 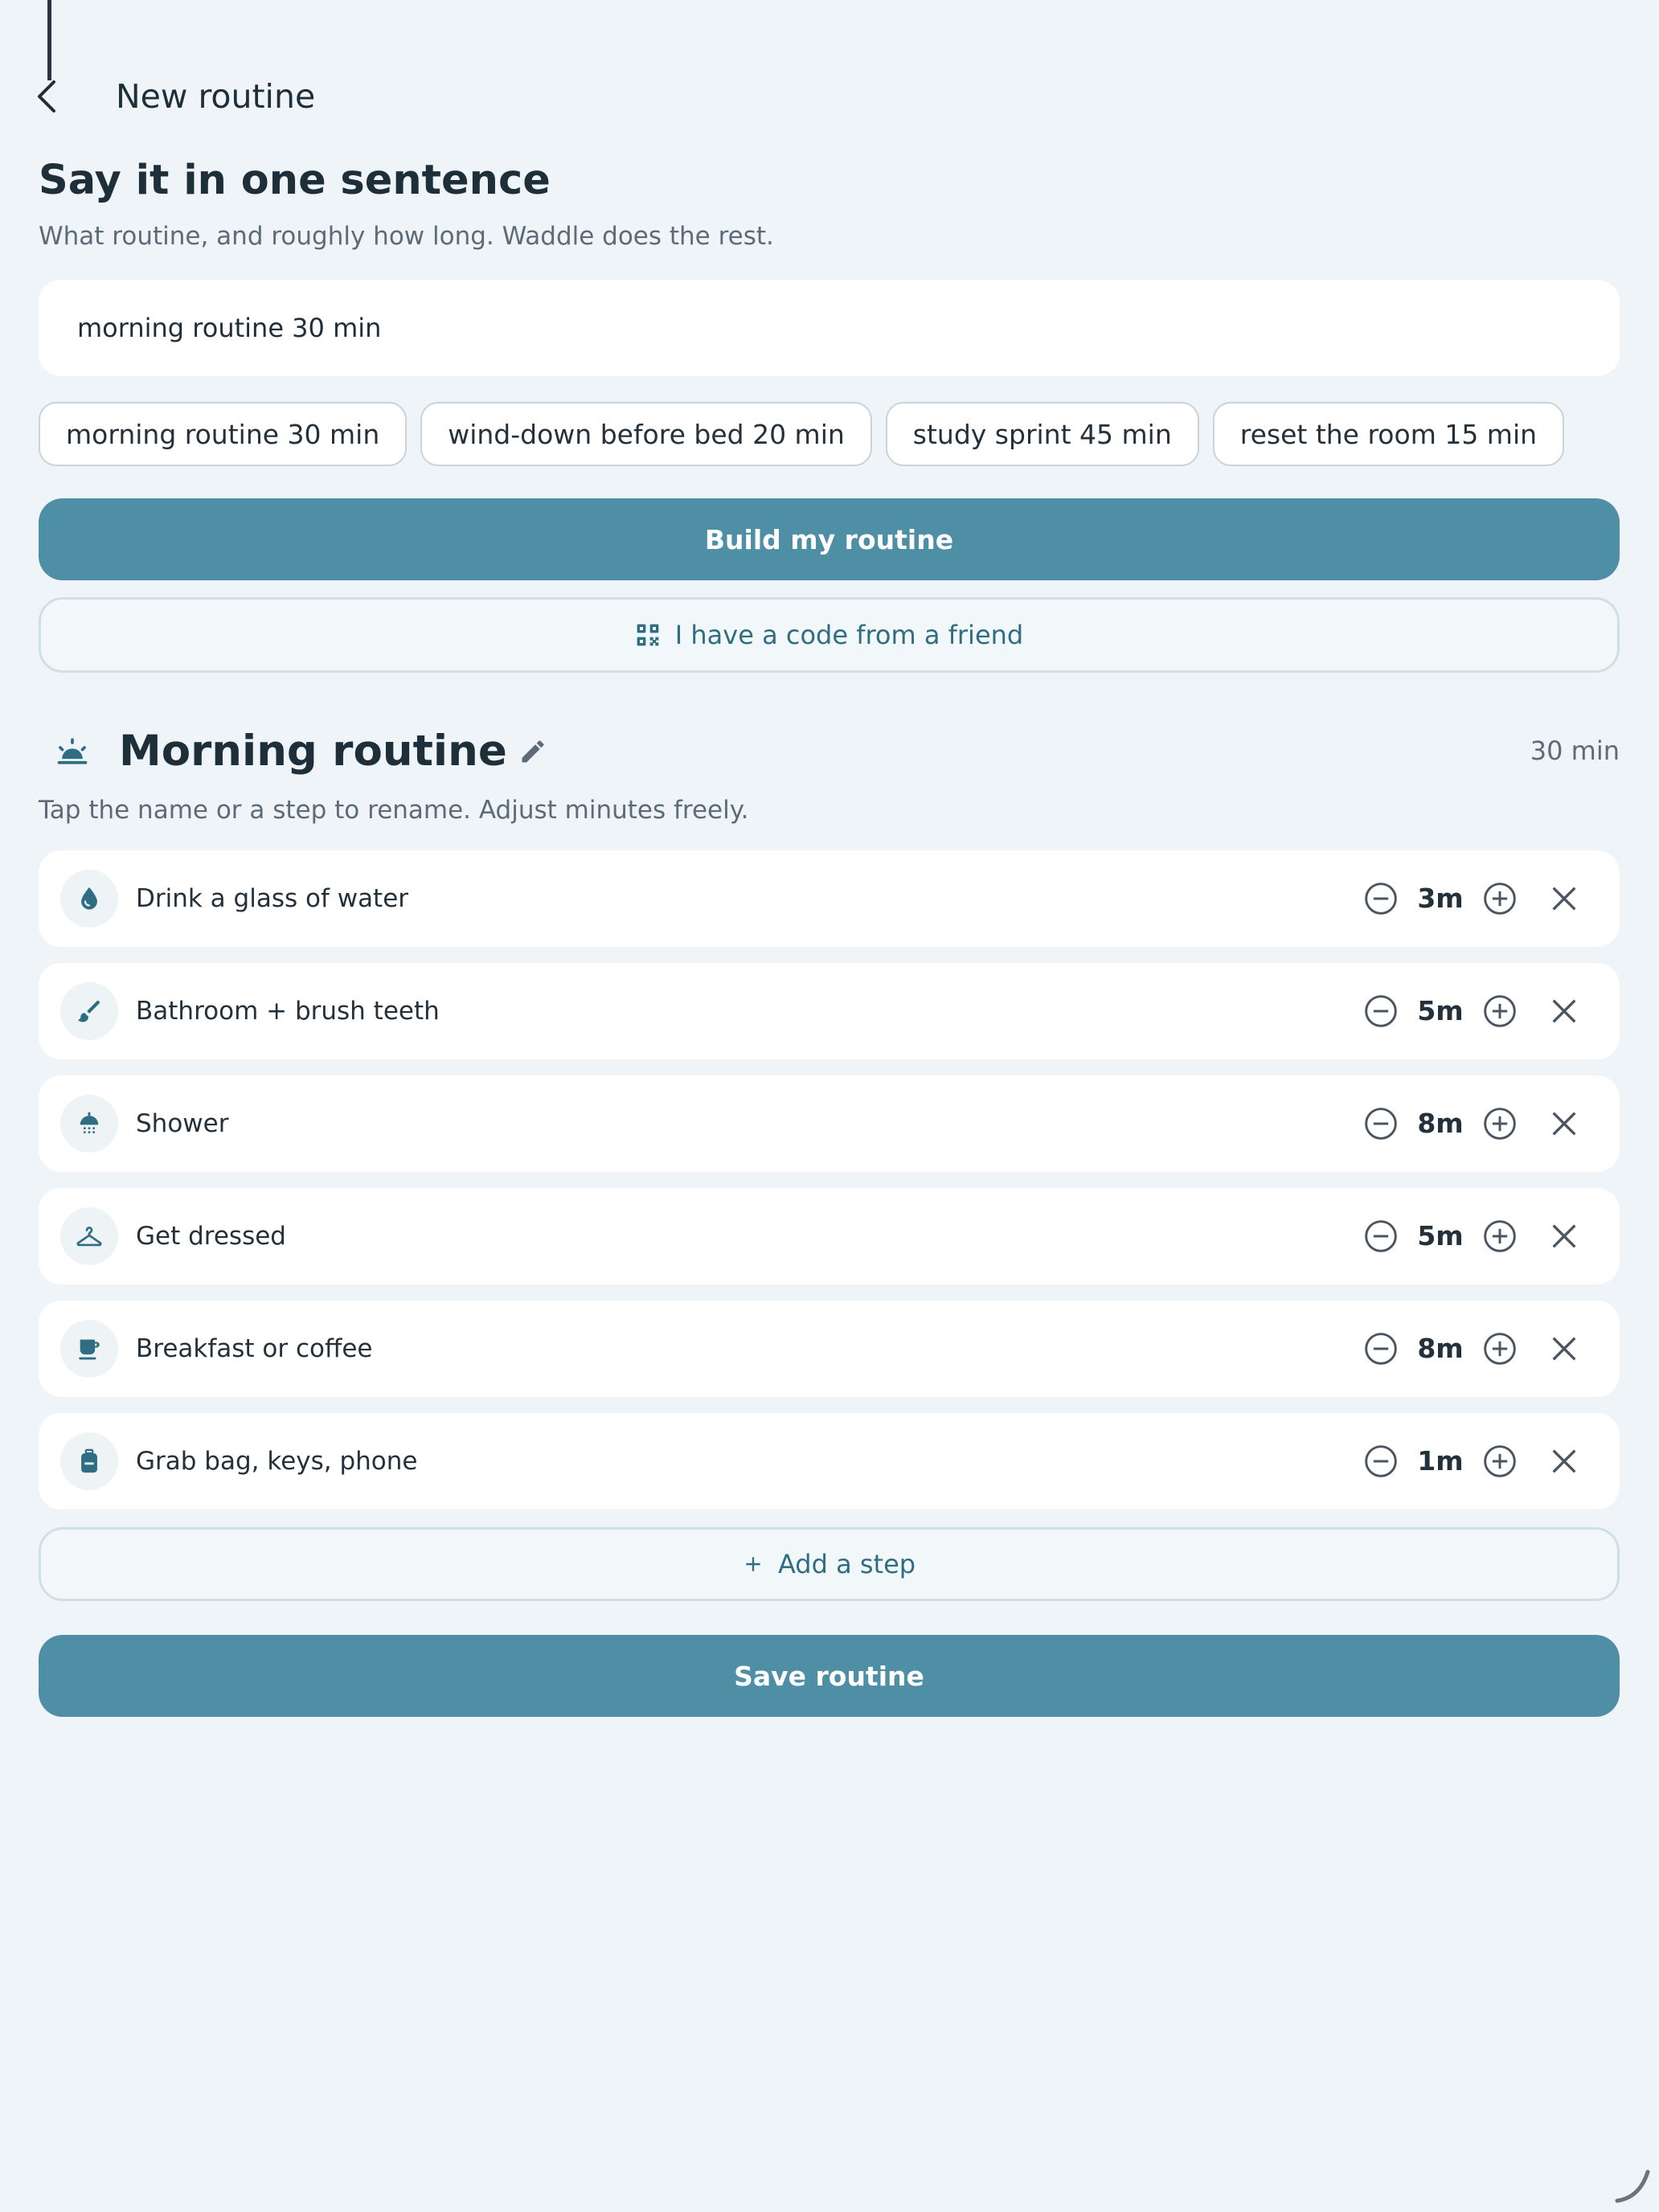 What do you see at coordinates (295, 180) in the screenshot?
I see `prompt-heading: Say it in one sentence` at bounding box center [295, 180].